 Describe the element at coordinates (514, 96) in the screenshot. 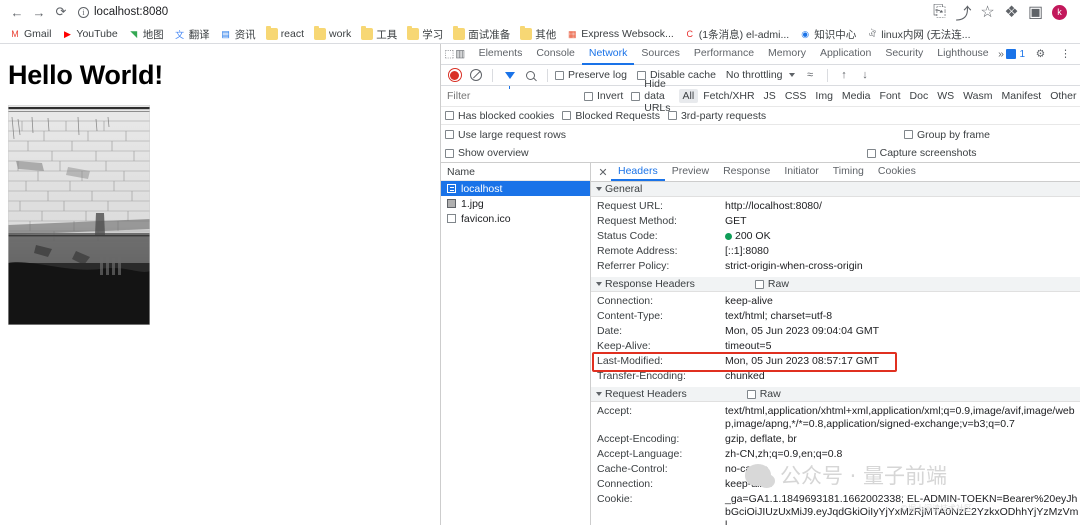

I see `filter-input` at that location.